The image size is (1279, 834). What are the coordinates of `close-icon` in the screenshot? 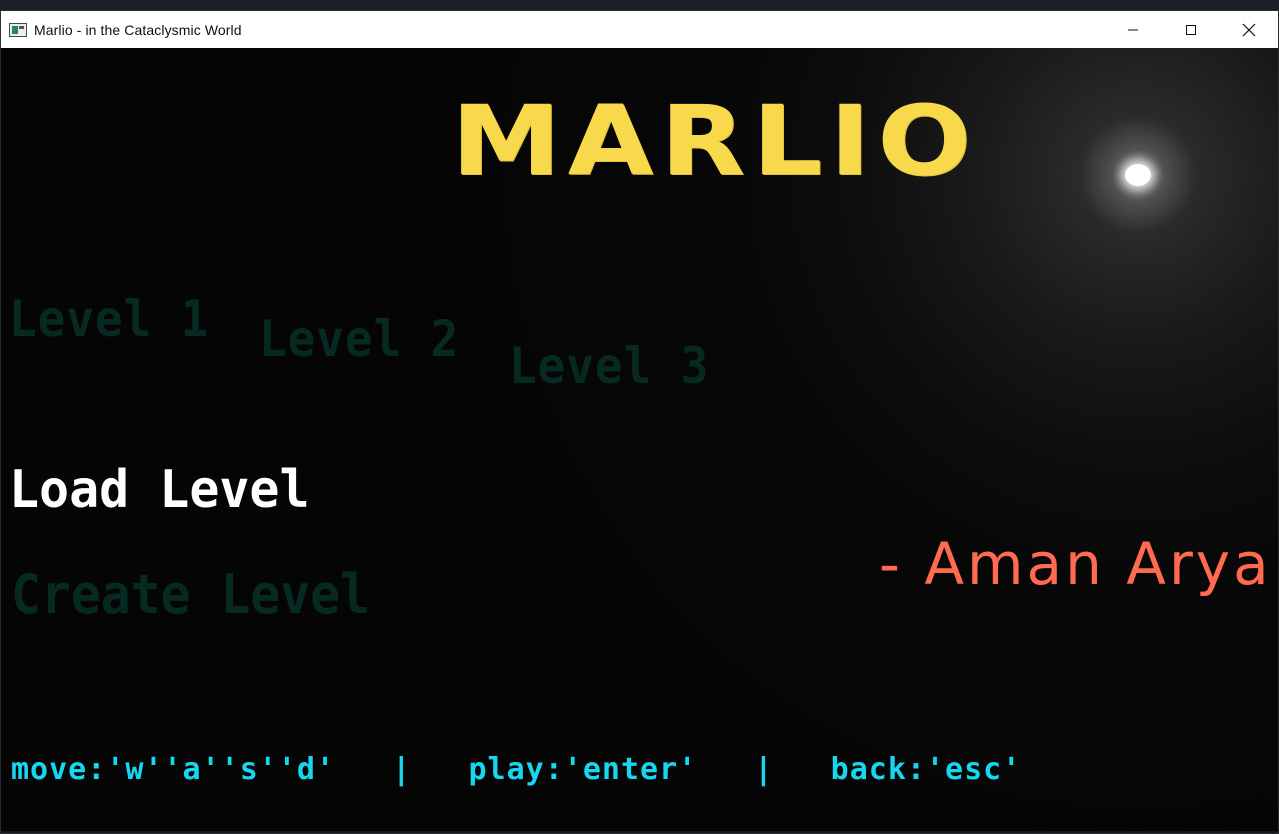 It's located at (1249, 29).